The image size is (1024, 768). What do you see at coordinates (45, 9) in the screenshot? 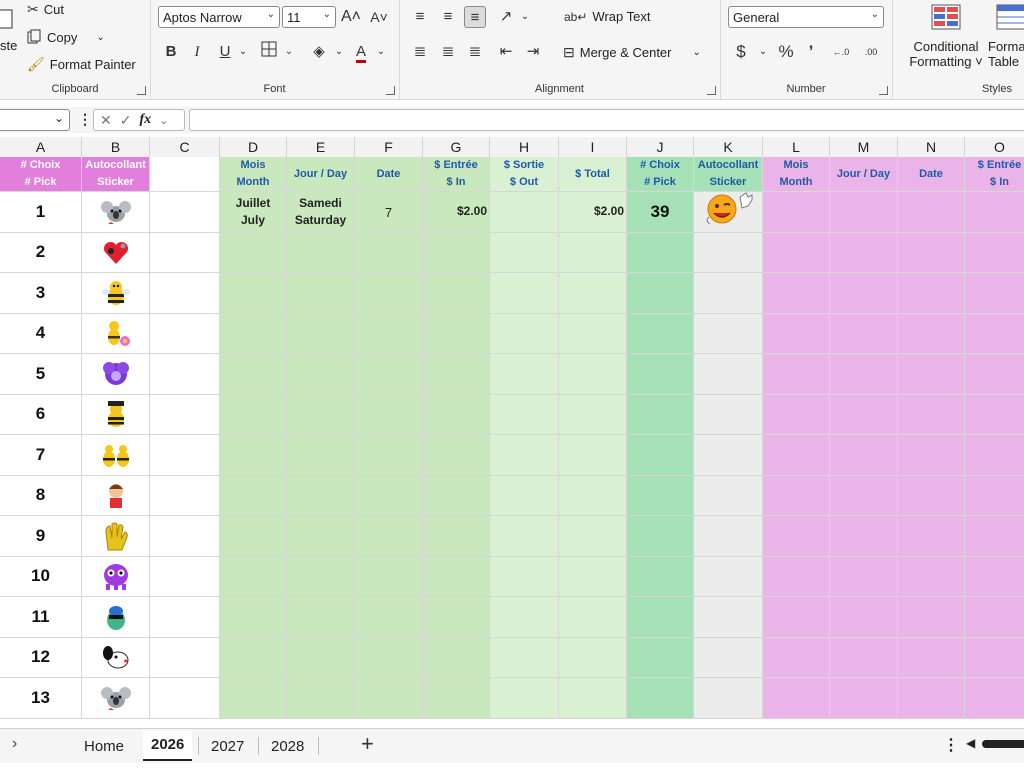
I see `cut-button: ✂ Cut` at bounding box center [45, 9].